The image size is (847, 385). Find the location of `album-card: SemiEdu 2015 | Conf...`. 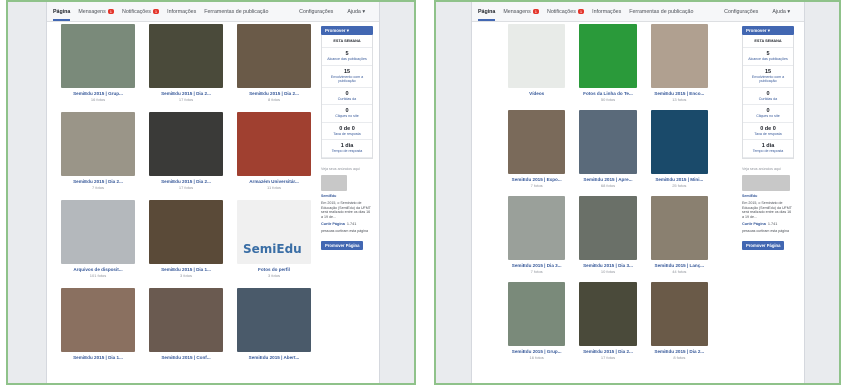

album-card: SemiEdu 2015 | Conf... is located at coordinates (186, 324).